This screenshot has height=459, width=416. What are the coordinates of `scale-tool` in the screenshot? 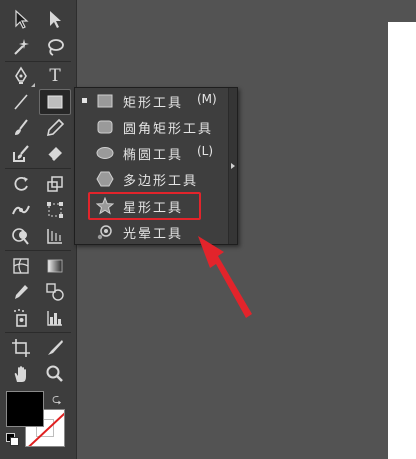 It's located at (55, 184).